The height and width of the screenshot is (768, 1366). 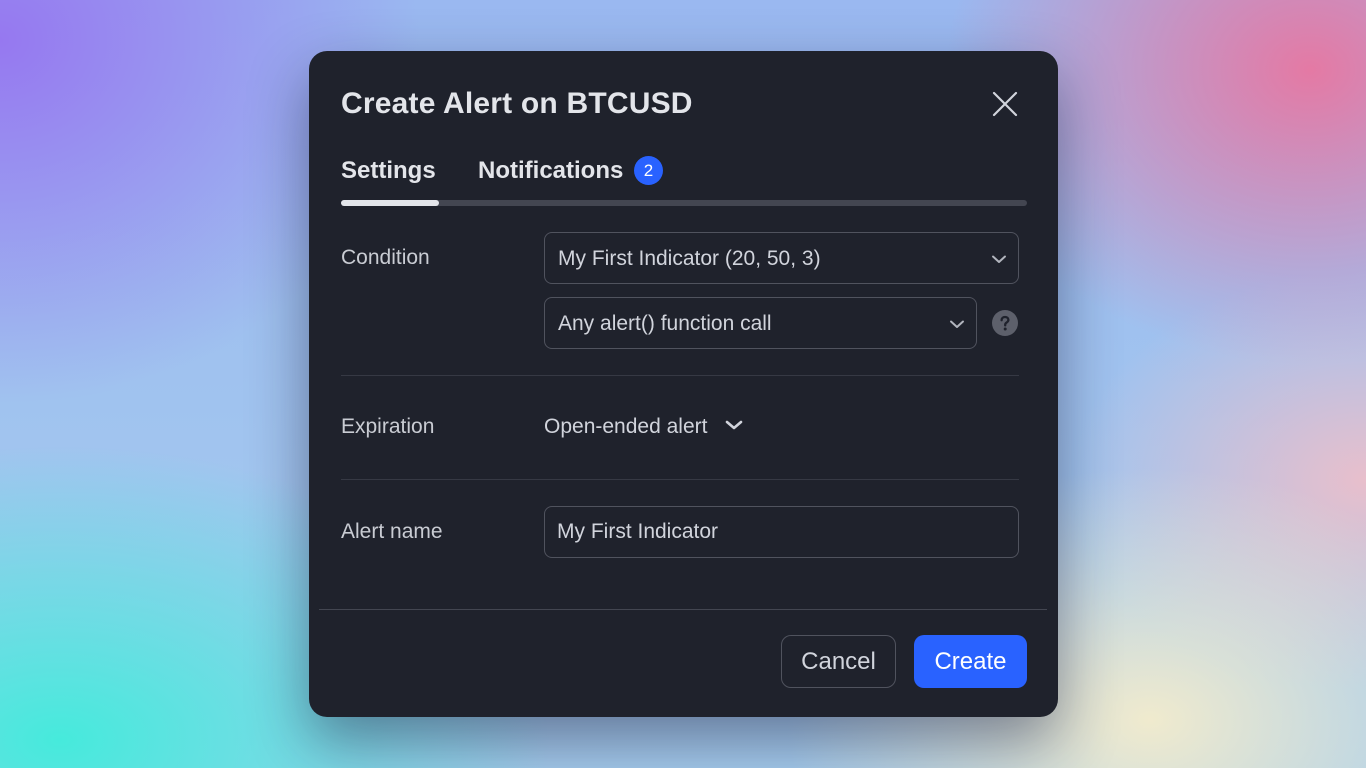 What do you see at coordinates (388, 171) in the screenshot?
I see `tab-settings: Settings` at bounding box center [388, 171].